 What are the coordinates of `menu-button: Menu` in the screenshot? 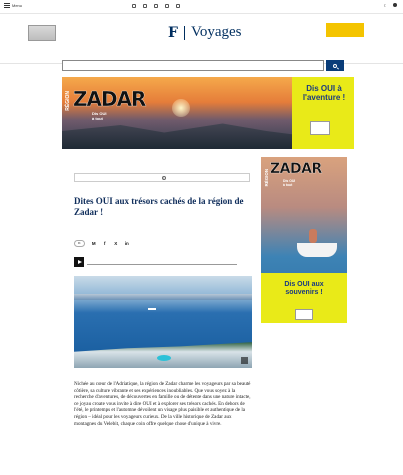 It's located at (13, 5).